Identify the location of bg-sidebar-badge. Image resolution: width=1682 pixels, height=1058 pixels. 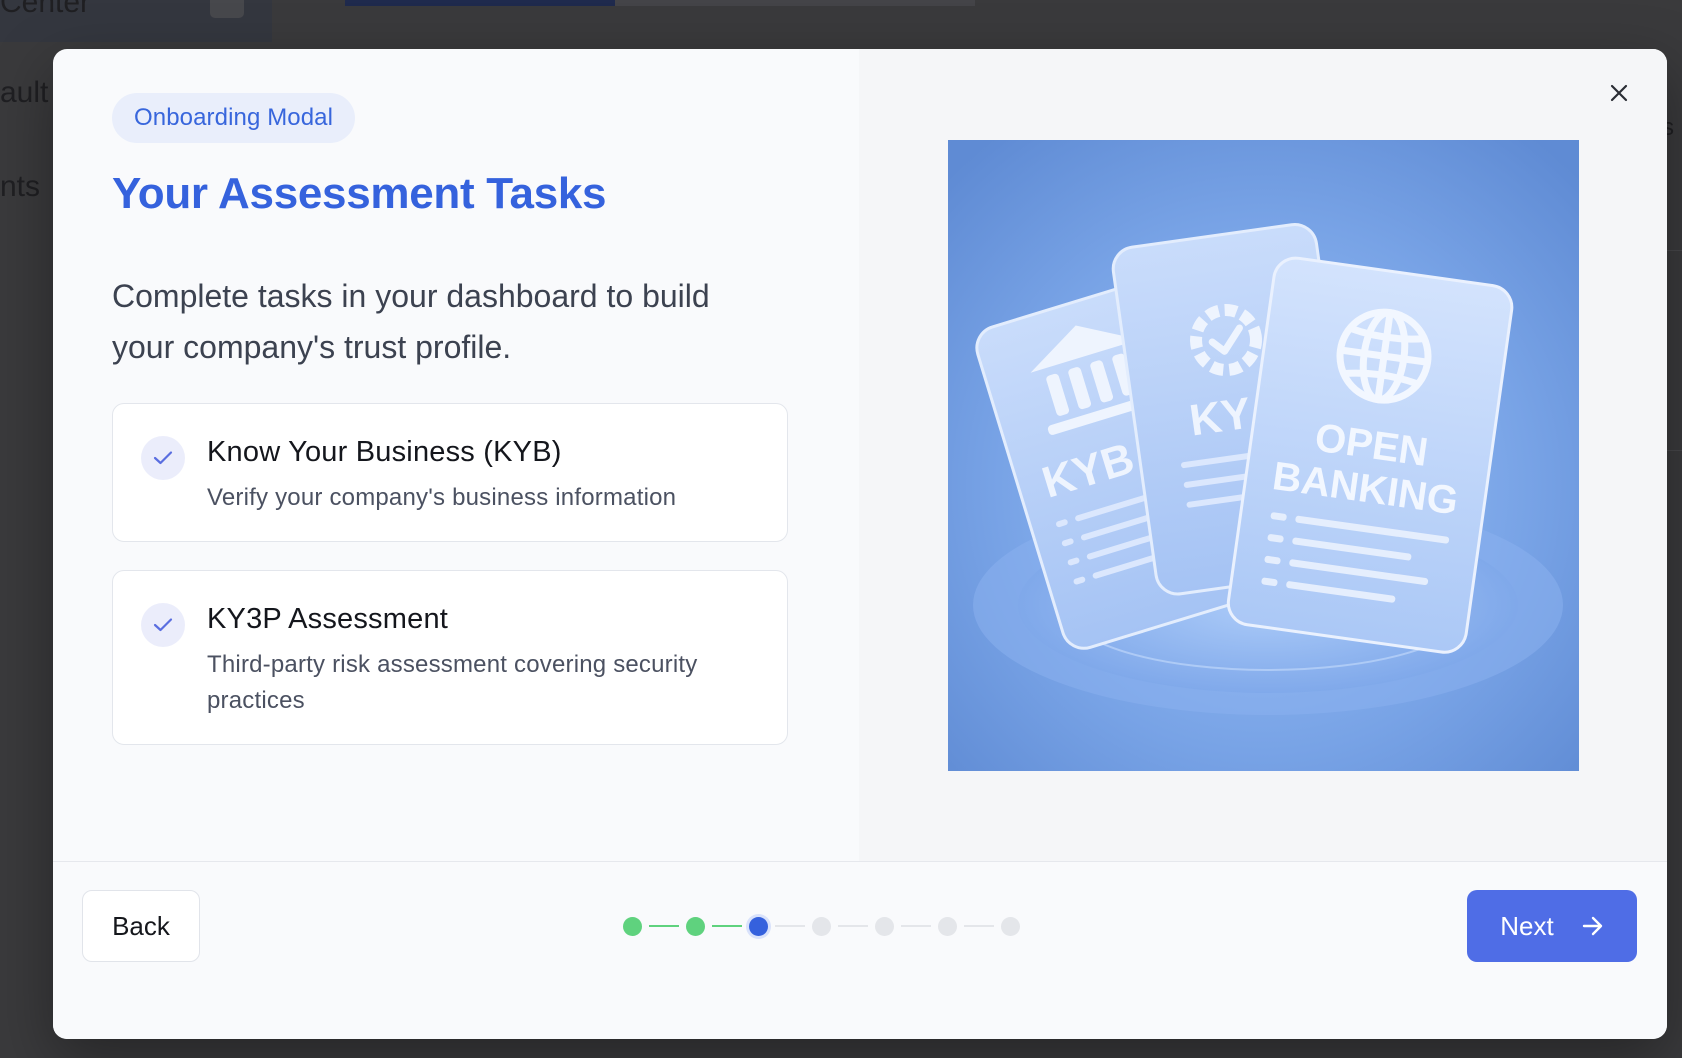
(227, 9).